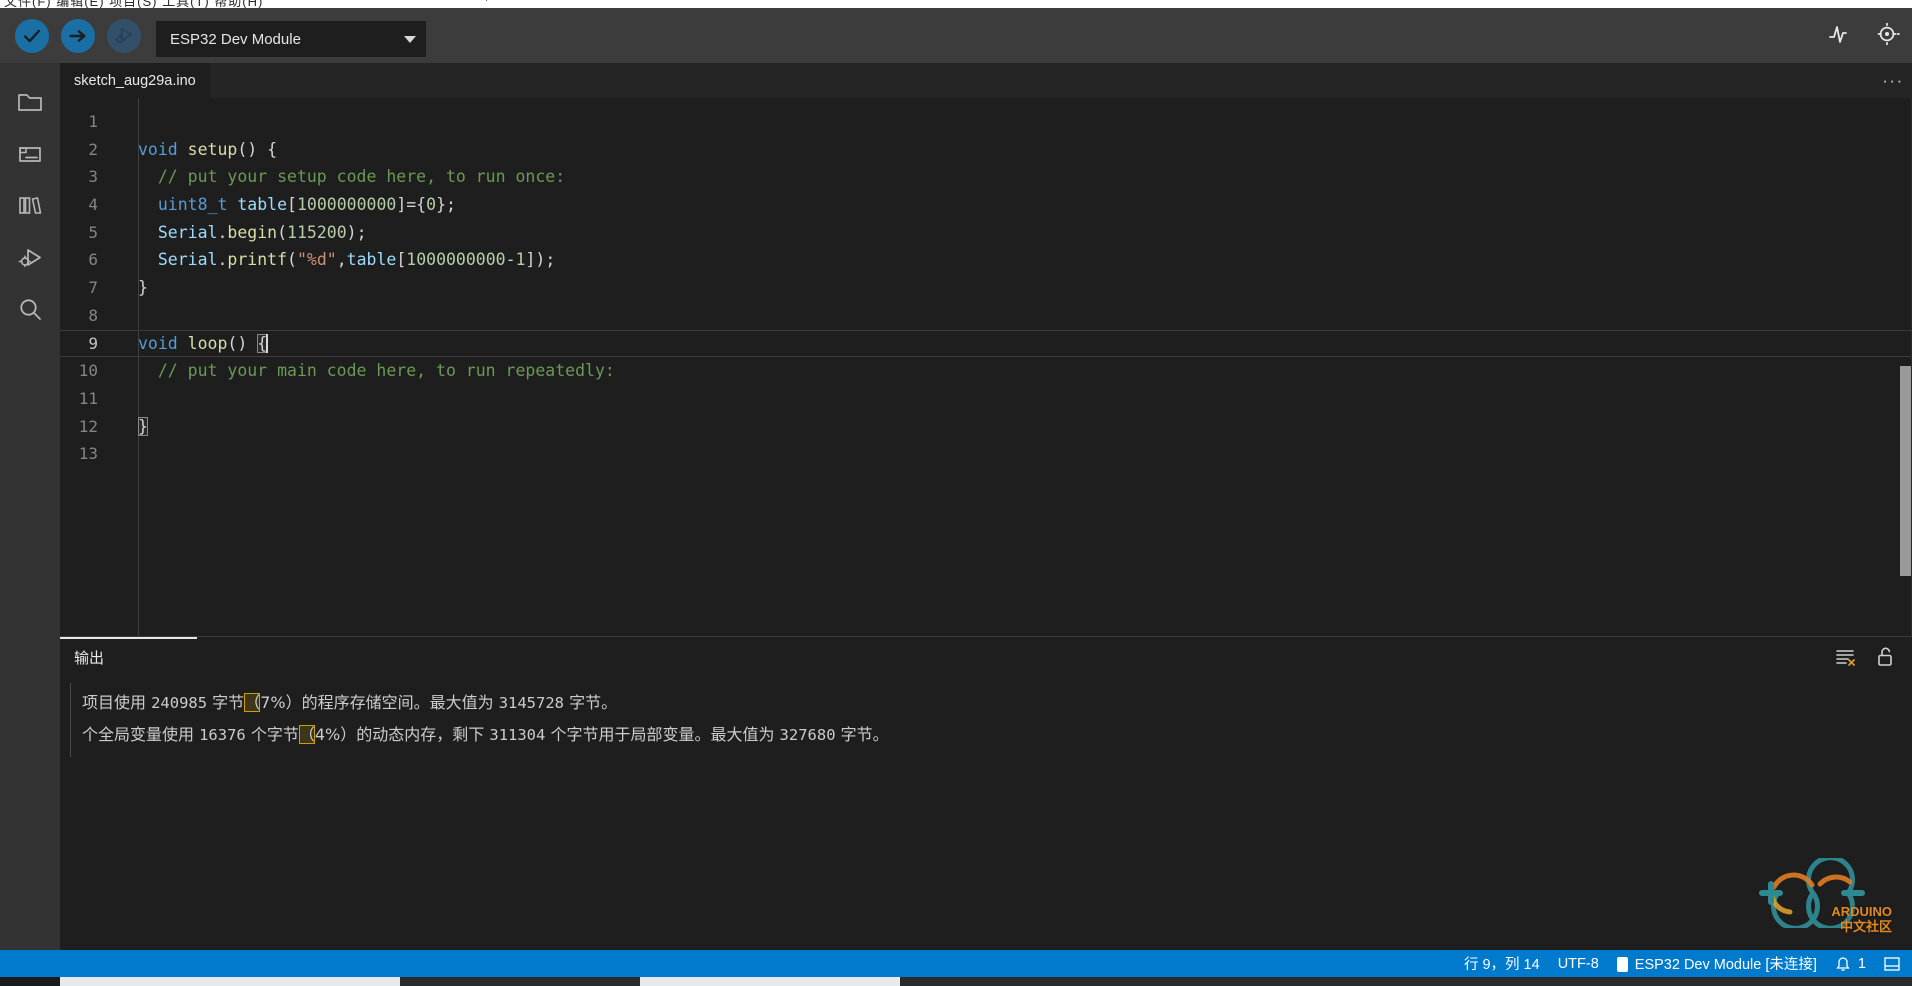  I want to click on code-token: loop, so click(207, 343).